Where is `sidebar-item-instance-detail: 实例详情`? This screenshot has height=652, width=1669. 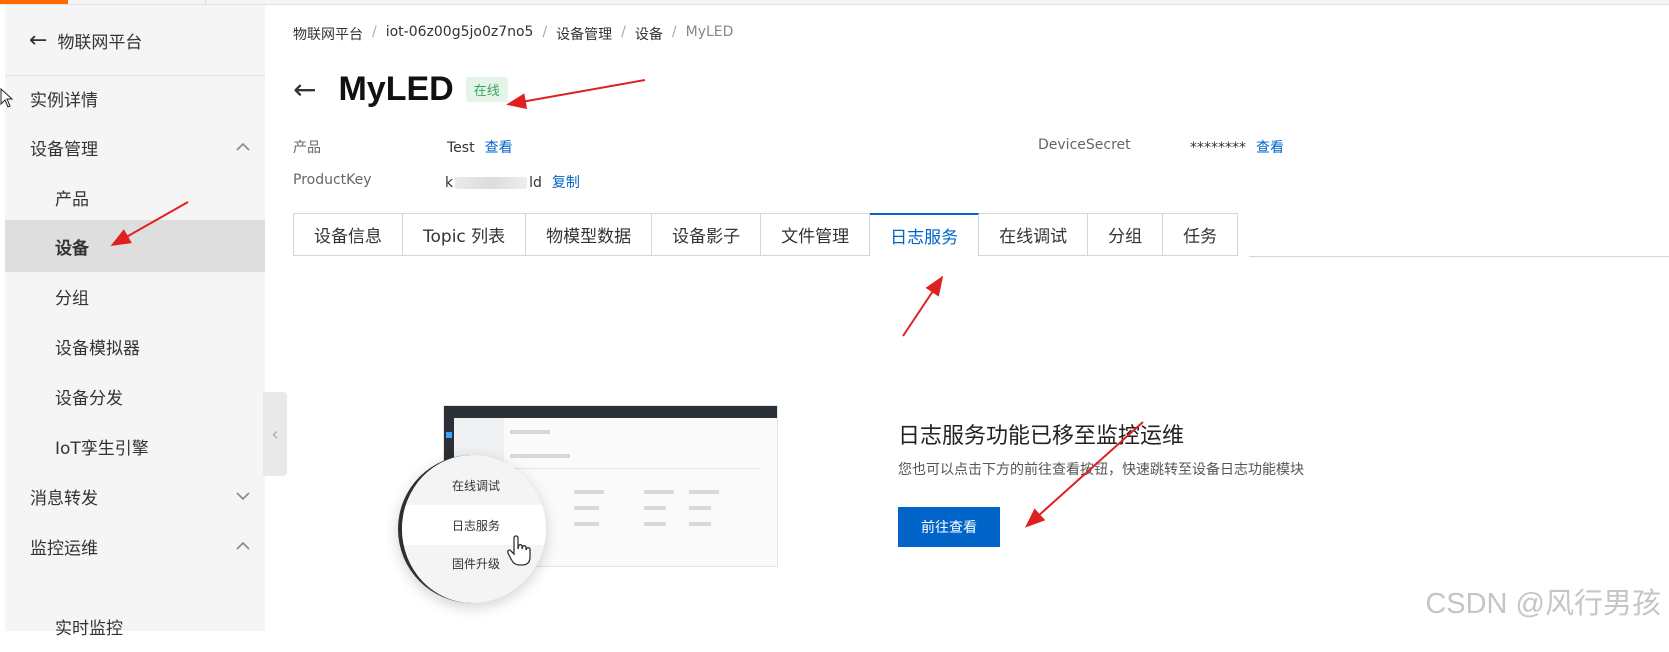
sidebar-item-instance-detail: 实例详情 is located at coordinates (135, 98).